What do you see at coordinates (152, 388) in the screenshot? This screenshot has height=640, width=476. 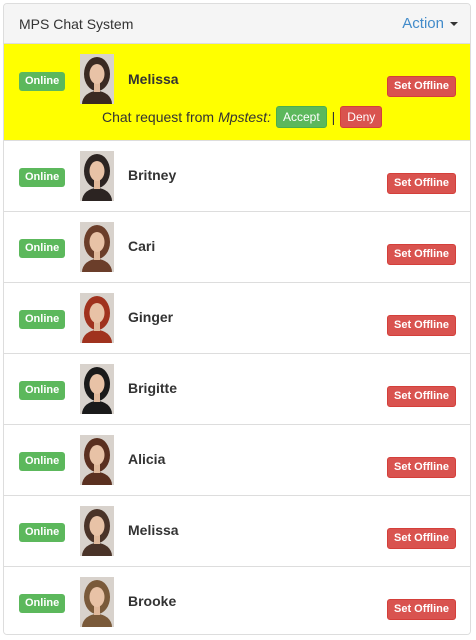 I see `user-name: Brigitte` at bounding box center [152, 388].